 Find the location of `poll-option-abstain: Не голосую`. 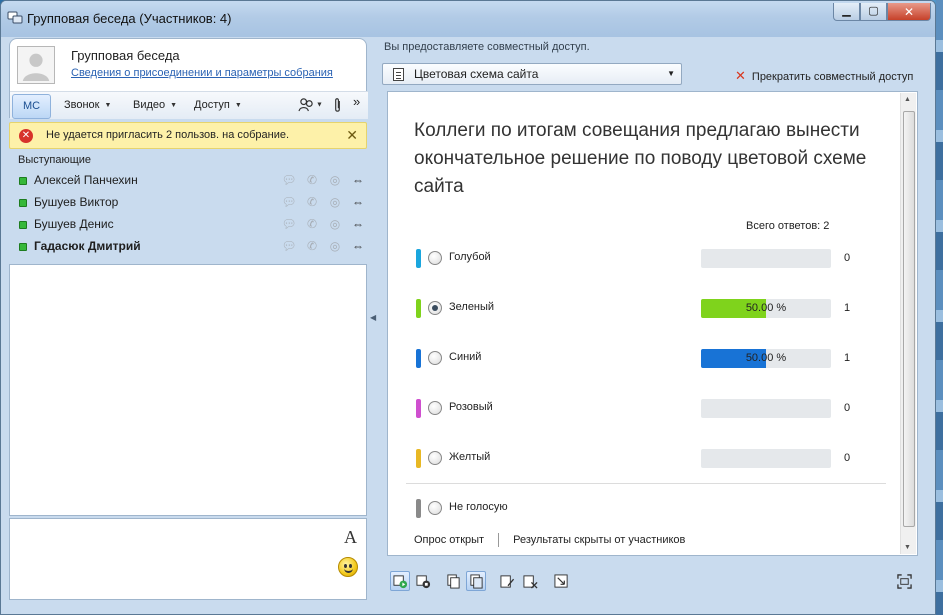

poll-option-abstain: Не голосую is located at coordinates (638, 510).